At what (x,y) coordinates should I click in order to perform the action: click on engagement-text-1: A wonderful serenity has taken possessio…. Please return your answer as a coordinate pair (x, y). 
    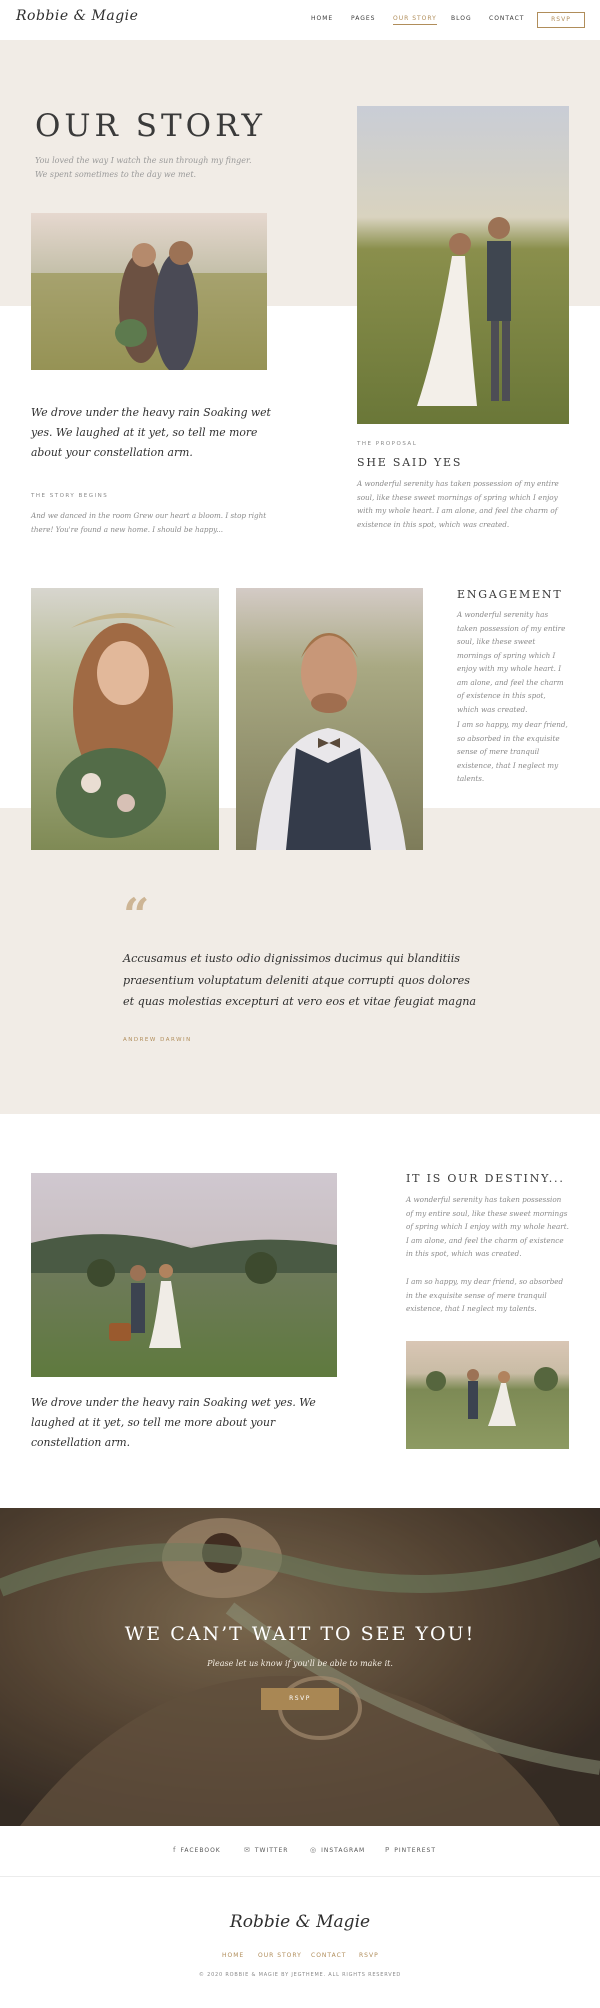
    Looking at the image, I should click on (511, 662).